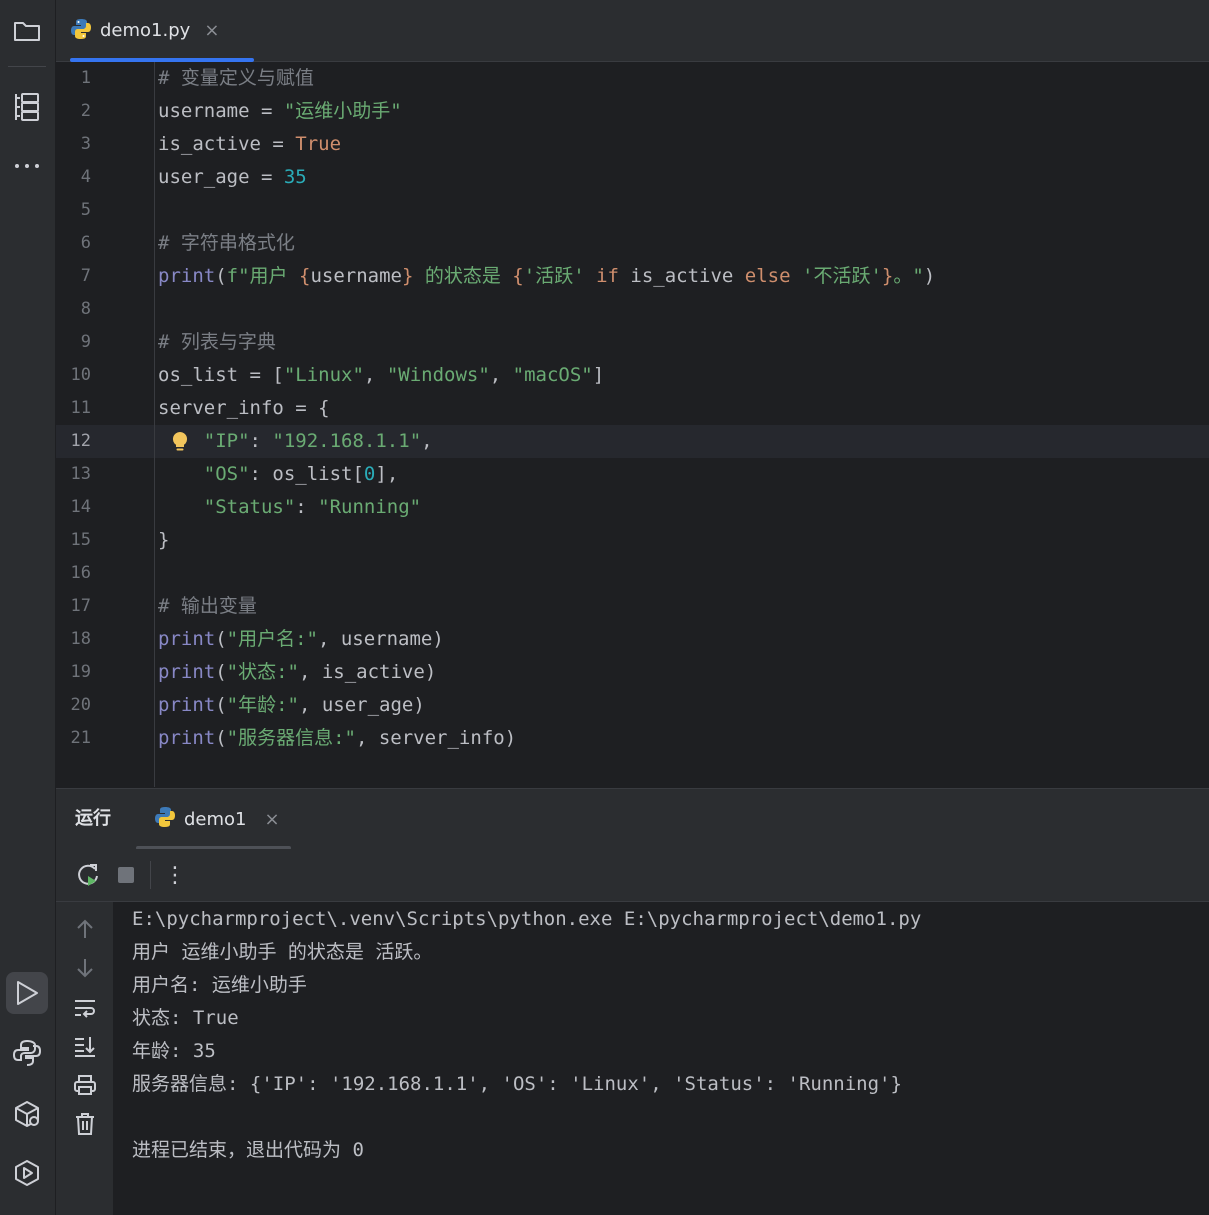 This screenshot has width=1209, height=1215. Describe the element at coordinates (282, 952) in the screenshot. I see `console-line: 用户 运维小助手 的状态是 活跃。` at that location.